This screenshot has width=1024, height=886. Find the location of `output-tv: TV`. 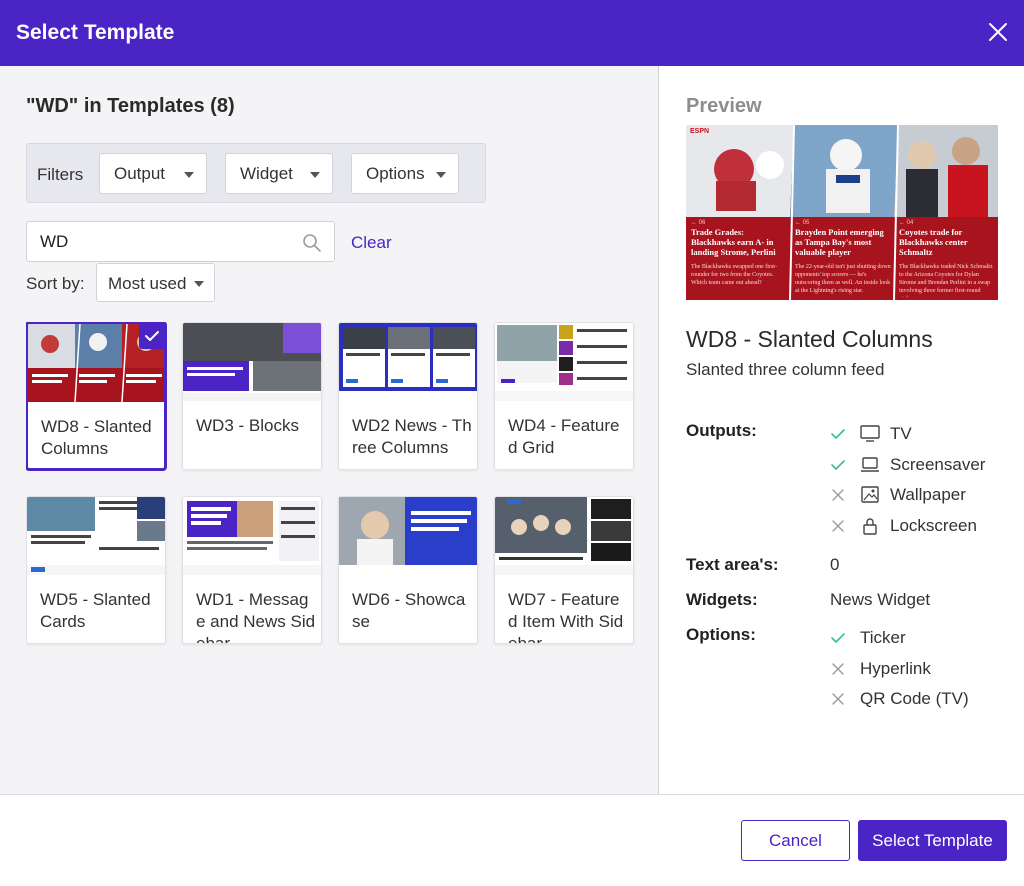

output-tv: TV is located at coordinates (925, 436).